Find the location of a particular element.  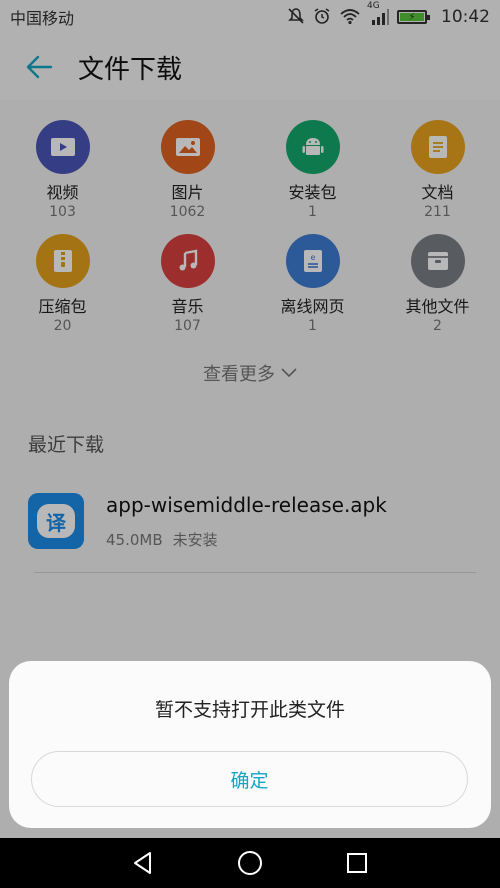

nav-back-button is located at coordinates (143, 863).